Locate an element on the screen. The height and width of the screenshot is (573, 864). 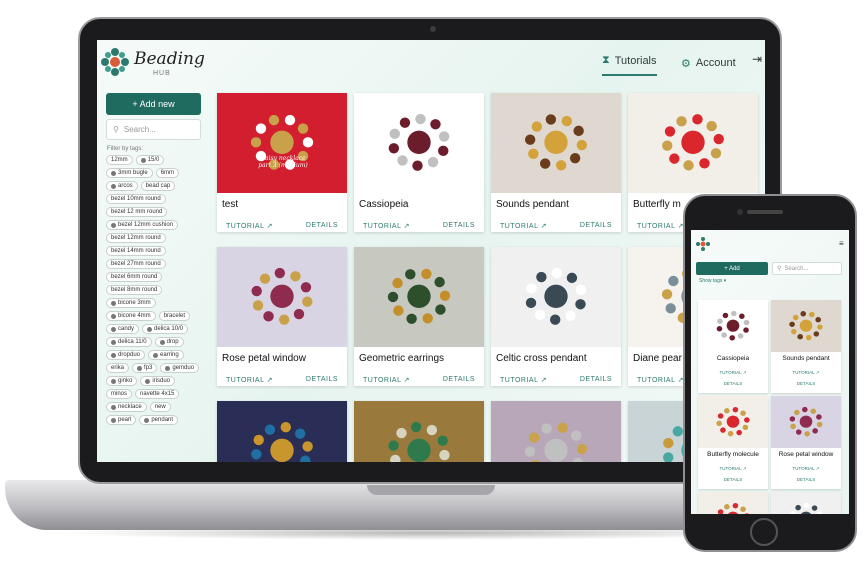
phone-tutorial-card: Sounds pendant TUTORIAL ↗ DETAILS is located at coordinates (806, 346).